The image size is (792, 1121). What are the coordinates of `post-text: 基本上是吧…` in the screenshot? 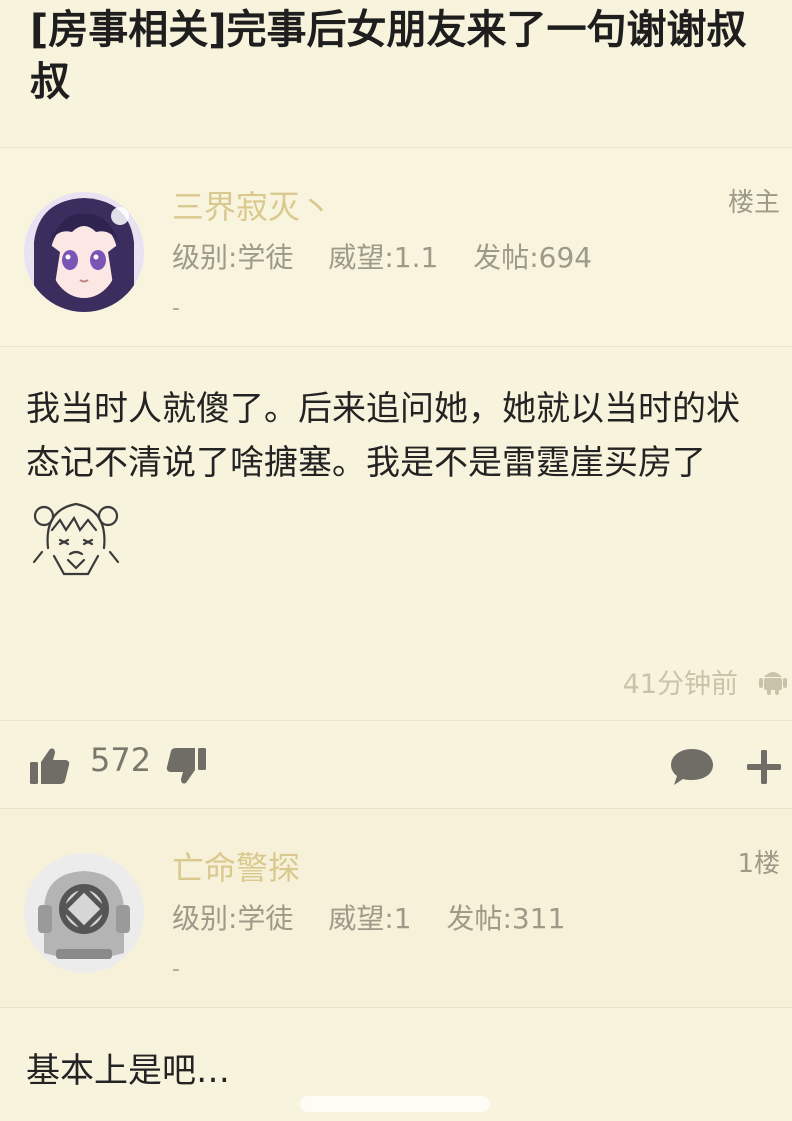 It's located at (128, 1071).